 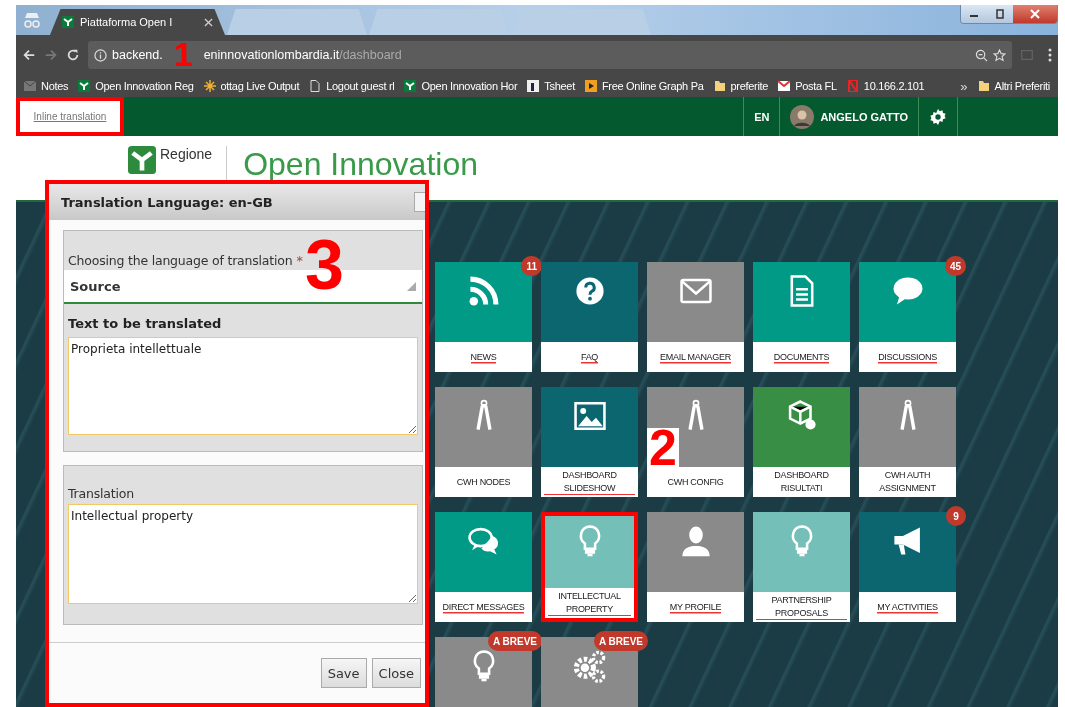 What do you see at coordinates (559, 86) in the screenshot?
I see `bookmark: Tsheet` at bounding box center [559, 86].